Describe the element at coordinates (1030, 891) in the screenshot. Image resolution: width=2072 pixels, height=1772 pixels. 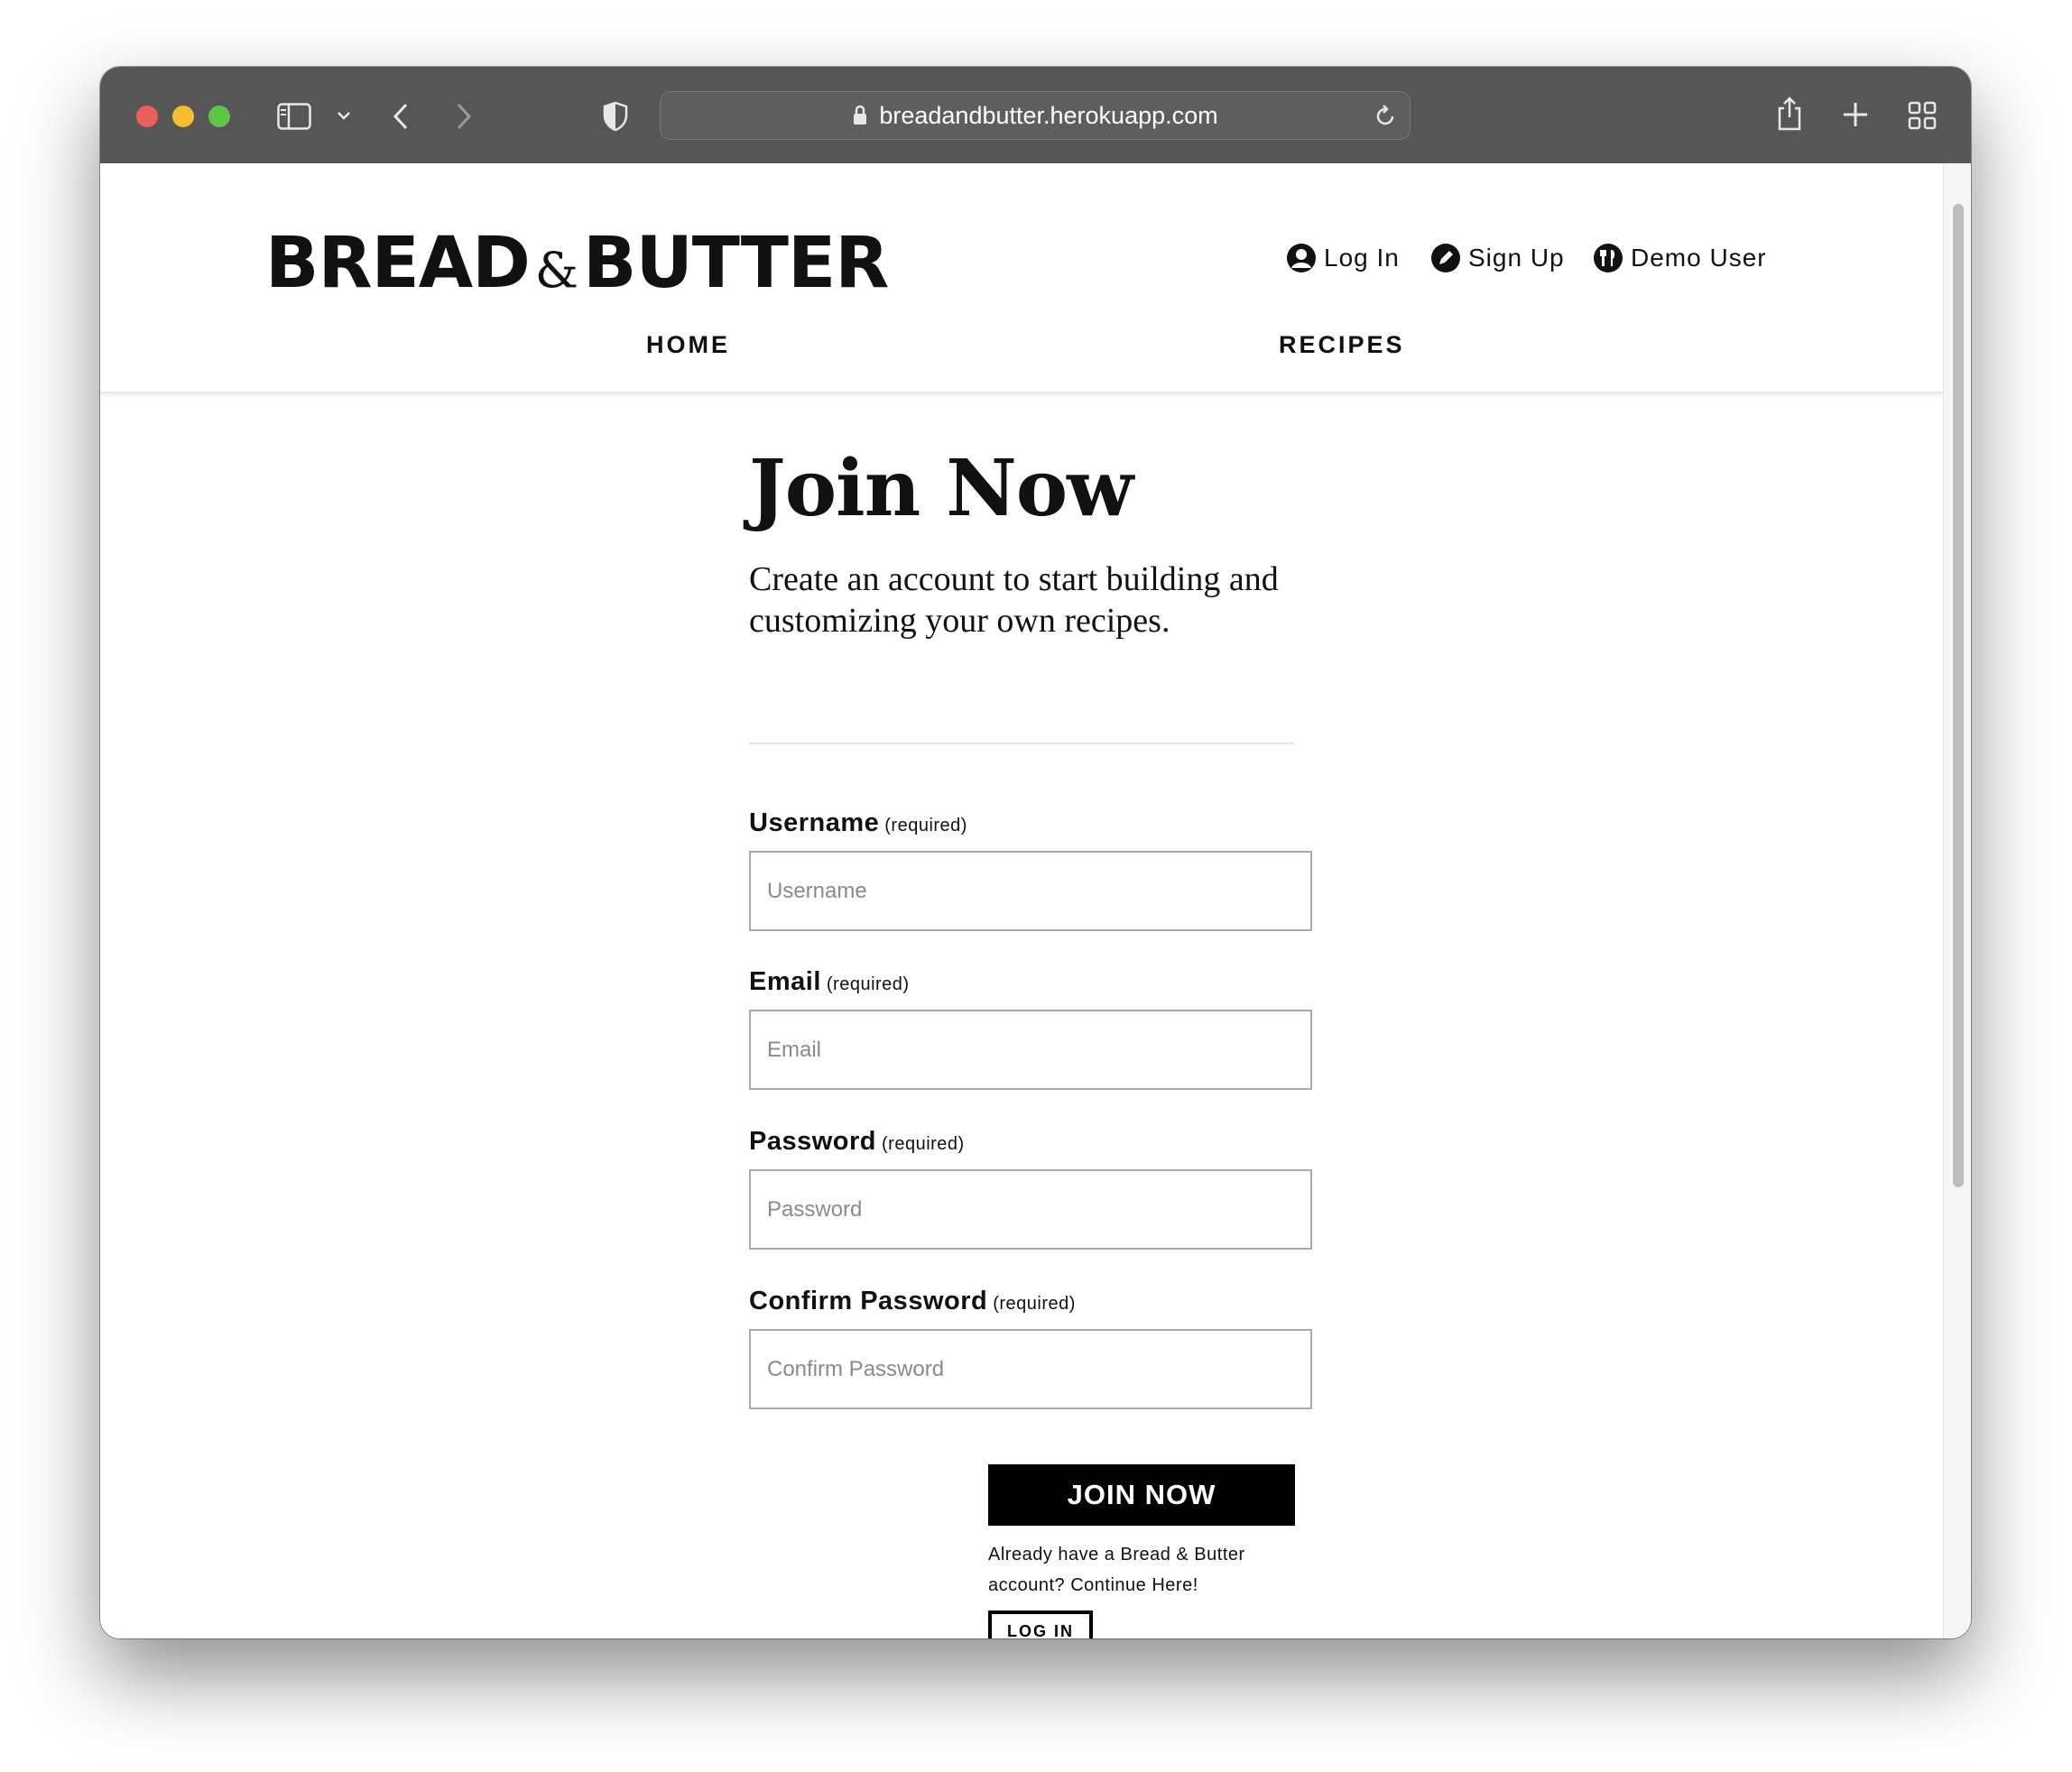
I see `username-input` at that location.